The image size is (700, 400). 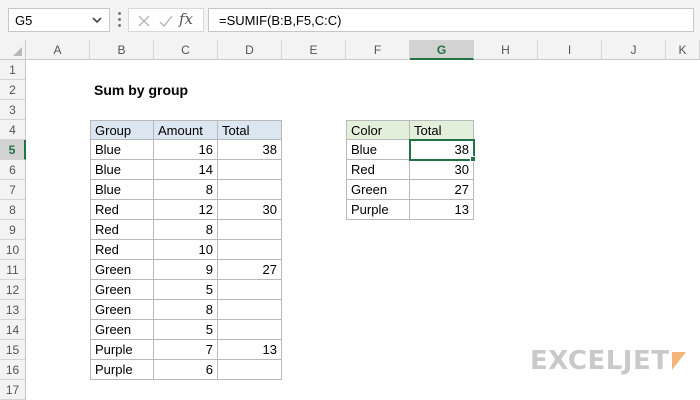 I want to click on summary-table-cell: Purple, so click(x=378, y=210).